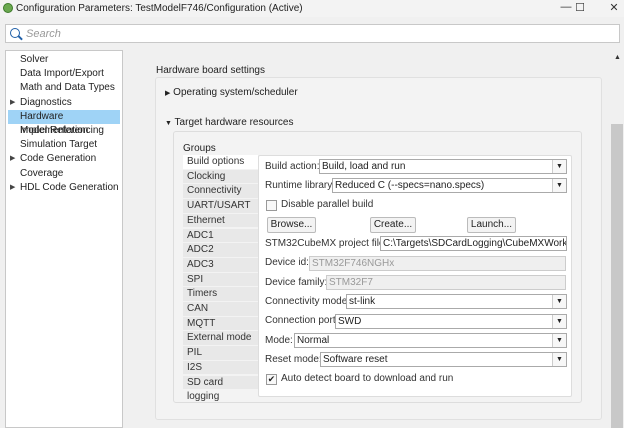 The height and width of the screenshot is (428, 624). I want to click on reset-mode-label: Reset mode:, so click(293, 359).